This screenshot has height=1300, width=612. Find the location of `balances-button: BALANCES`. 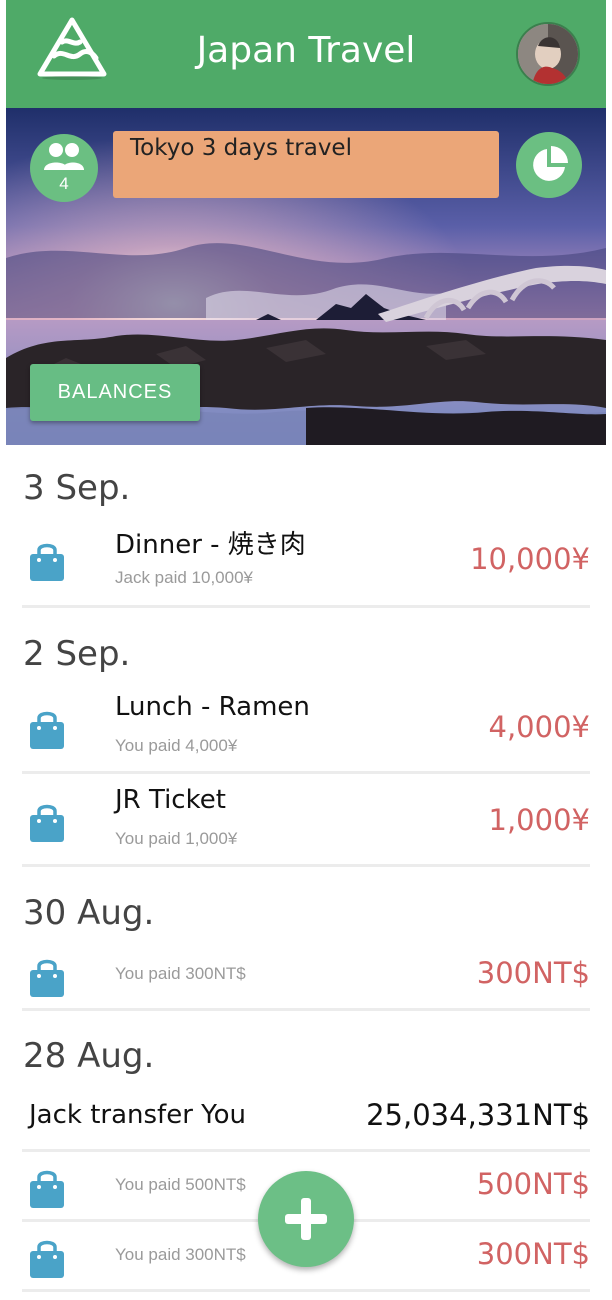

balances-button: BALANCES is located at coordinates (115, 392).